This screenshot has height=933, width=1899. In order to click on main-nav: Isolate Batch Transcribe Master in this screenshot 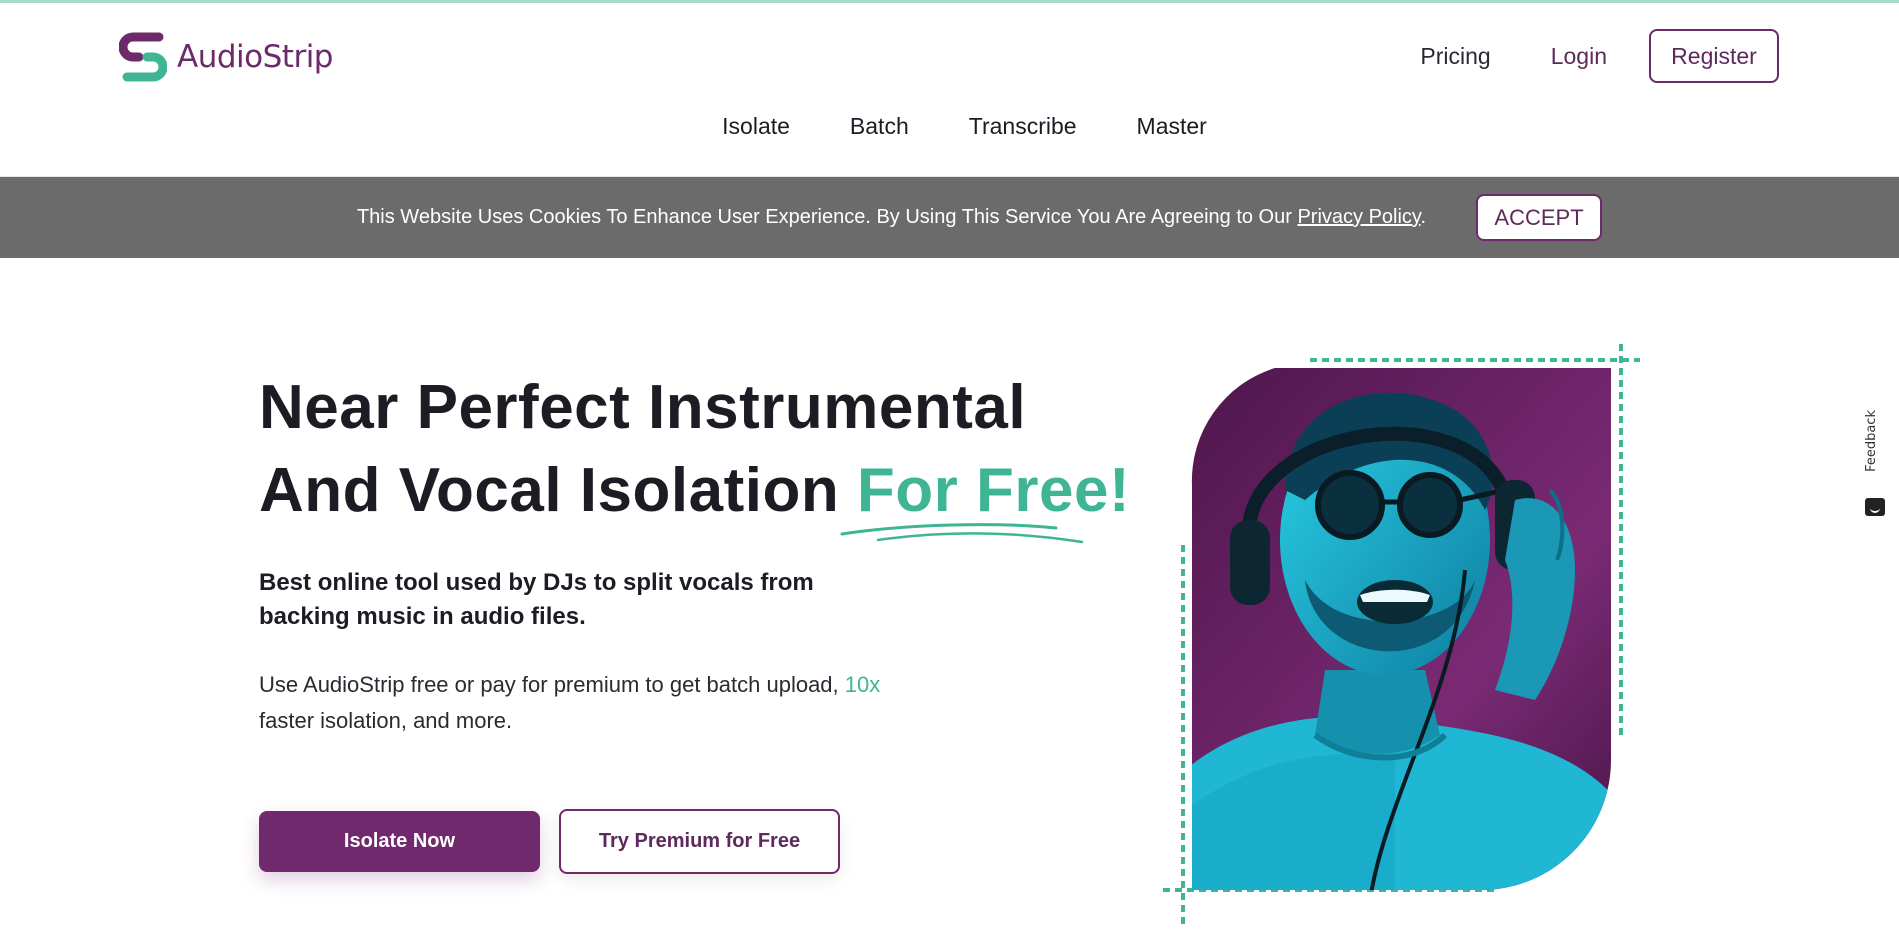, I will do `click(949, 126)`.